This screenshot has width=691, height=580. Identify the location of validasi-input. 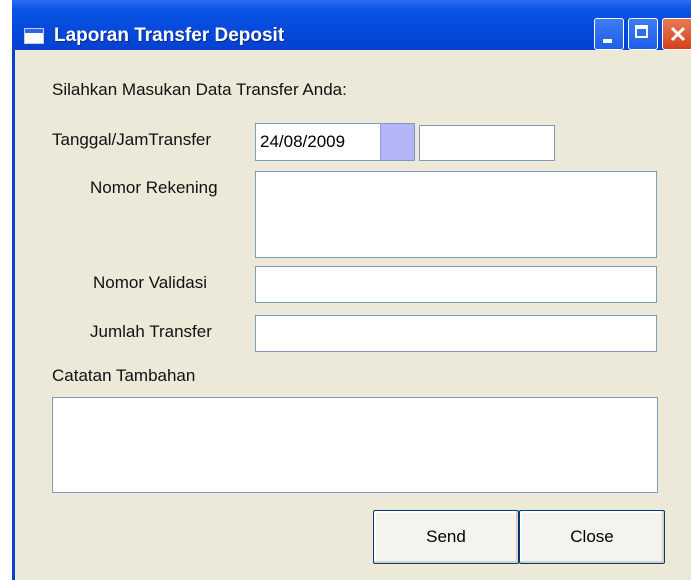
(456, 284).